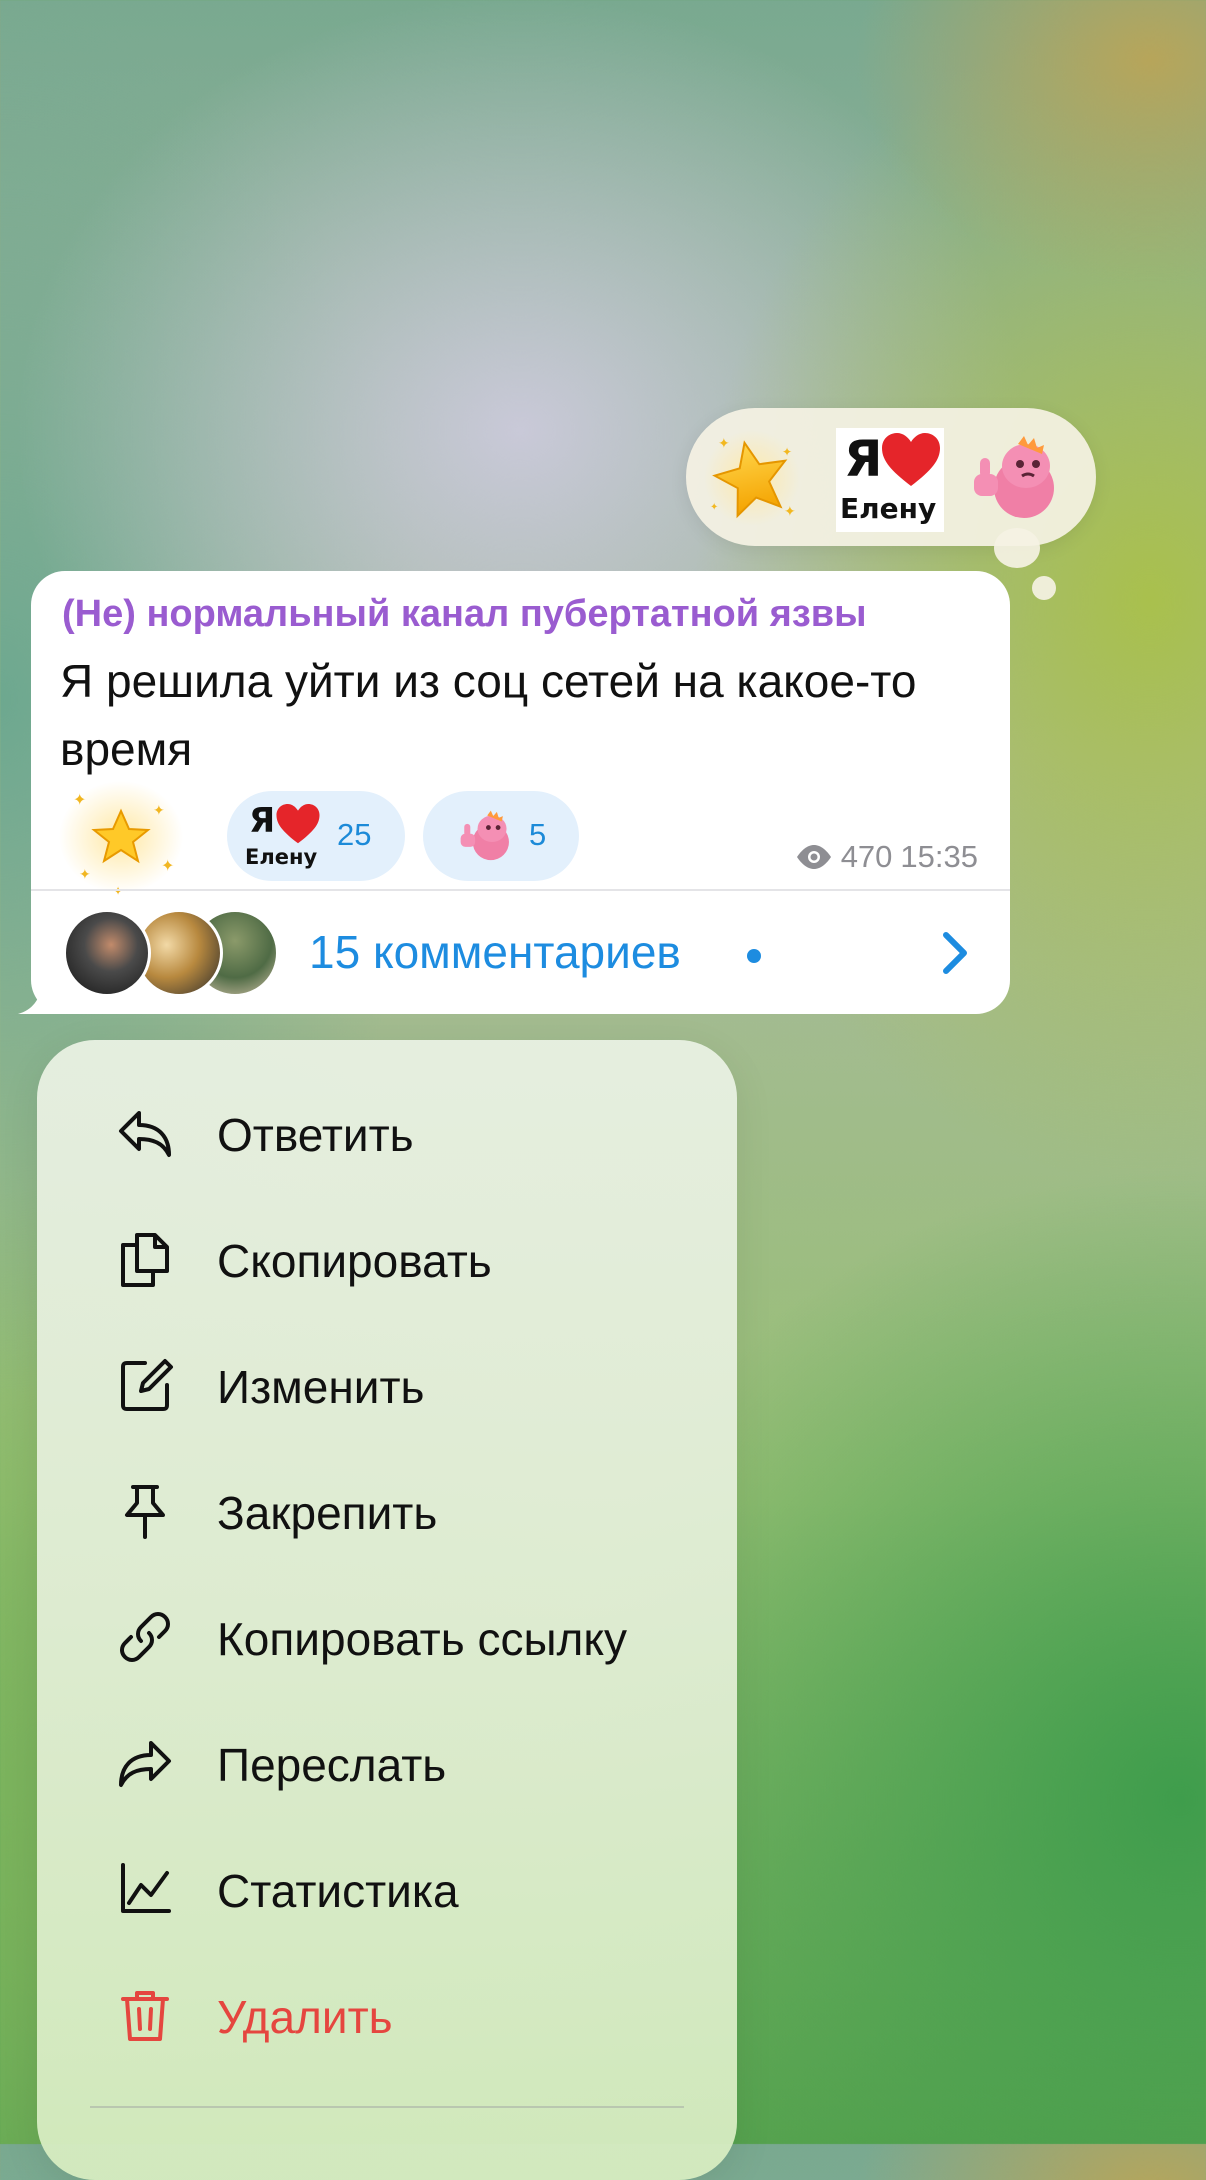 The width and height of the screenshot is (1206, 2180). What do you see at coordinates (145, 1637) in the screenshot?
I see `link-icon` at bounding box center [145, 1637].